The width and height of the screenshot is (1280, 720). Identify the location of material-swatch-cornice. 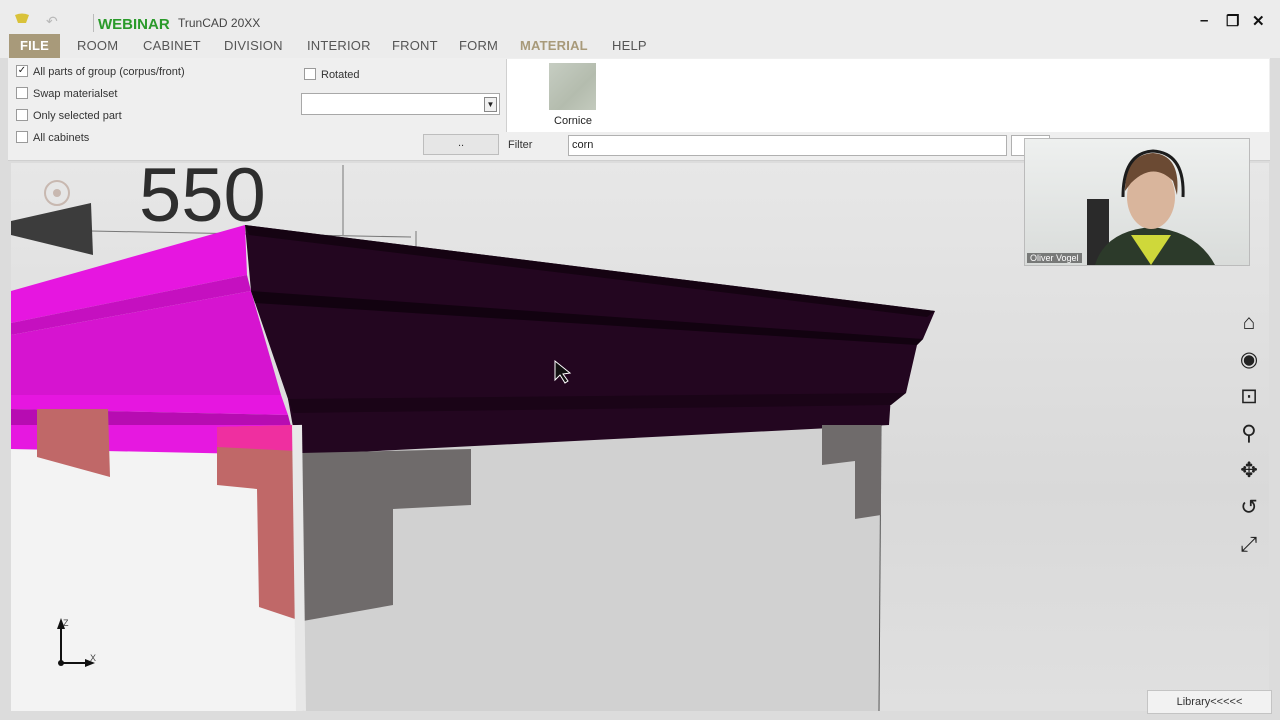
(572, 86).